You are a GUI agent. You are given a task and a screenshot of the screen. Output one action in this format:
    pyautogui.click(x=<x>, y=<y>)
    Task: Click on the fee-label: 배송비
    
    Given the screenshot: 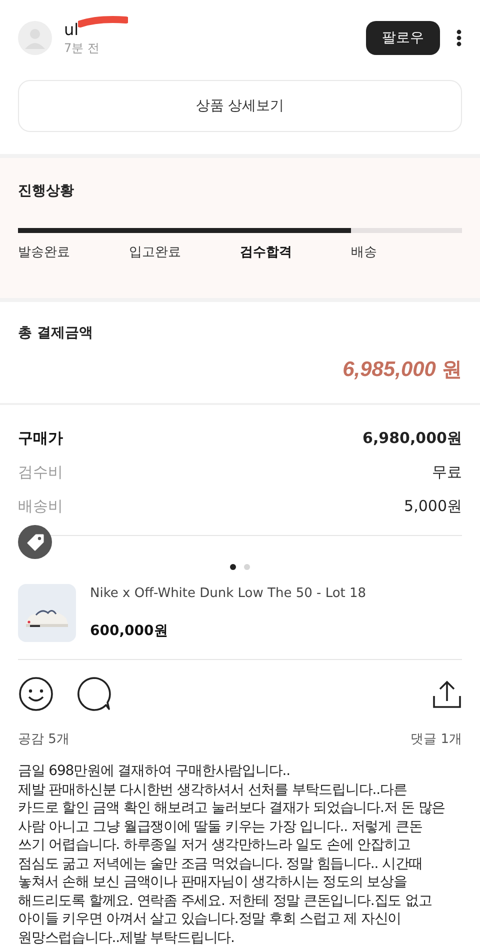 What is the action you would take?
    pyautogui.click(x=40, y=506)
    